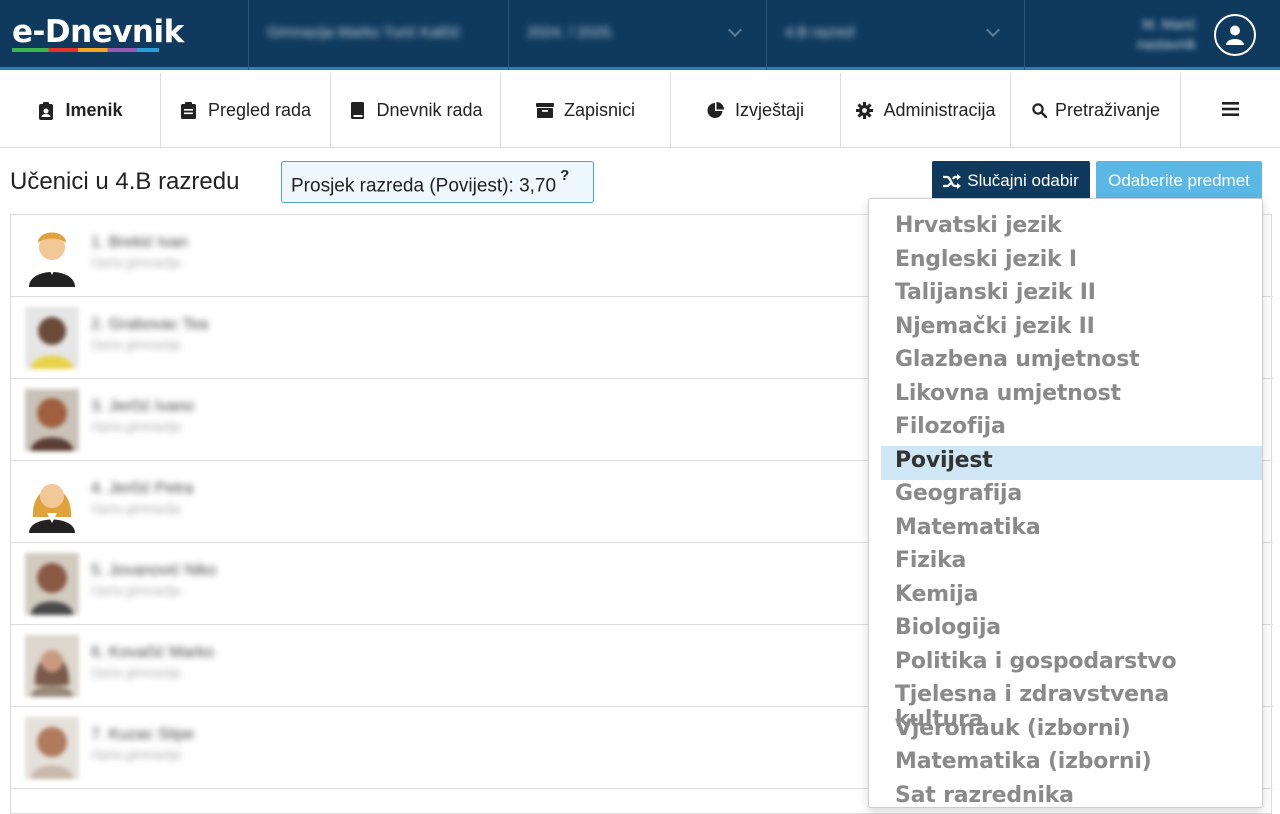  I want to click on tab-zapisnici: Zapisnici, so click(586, 110).